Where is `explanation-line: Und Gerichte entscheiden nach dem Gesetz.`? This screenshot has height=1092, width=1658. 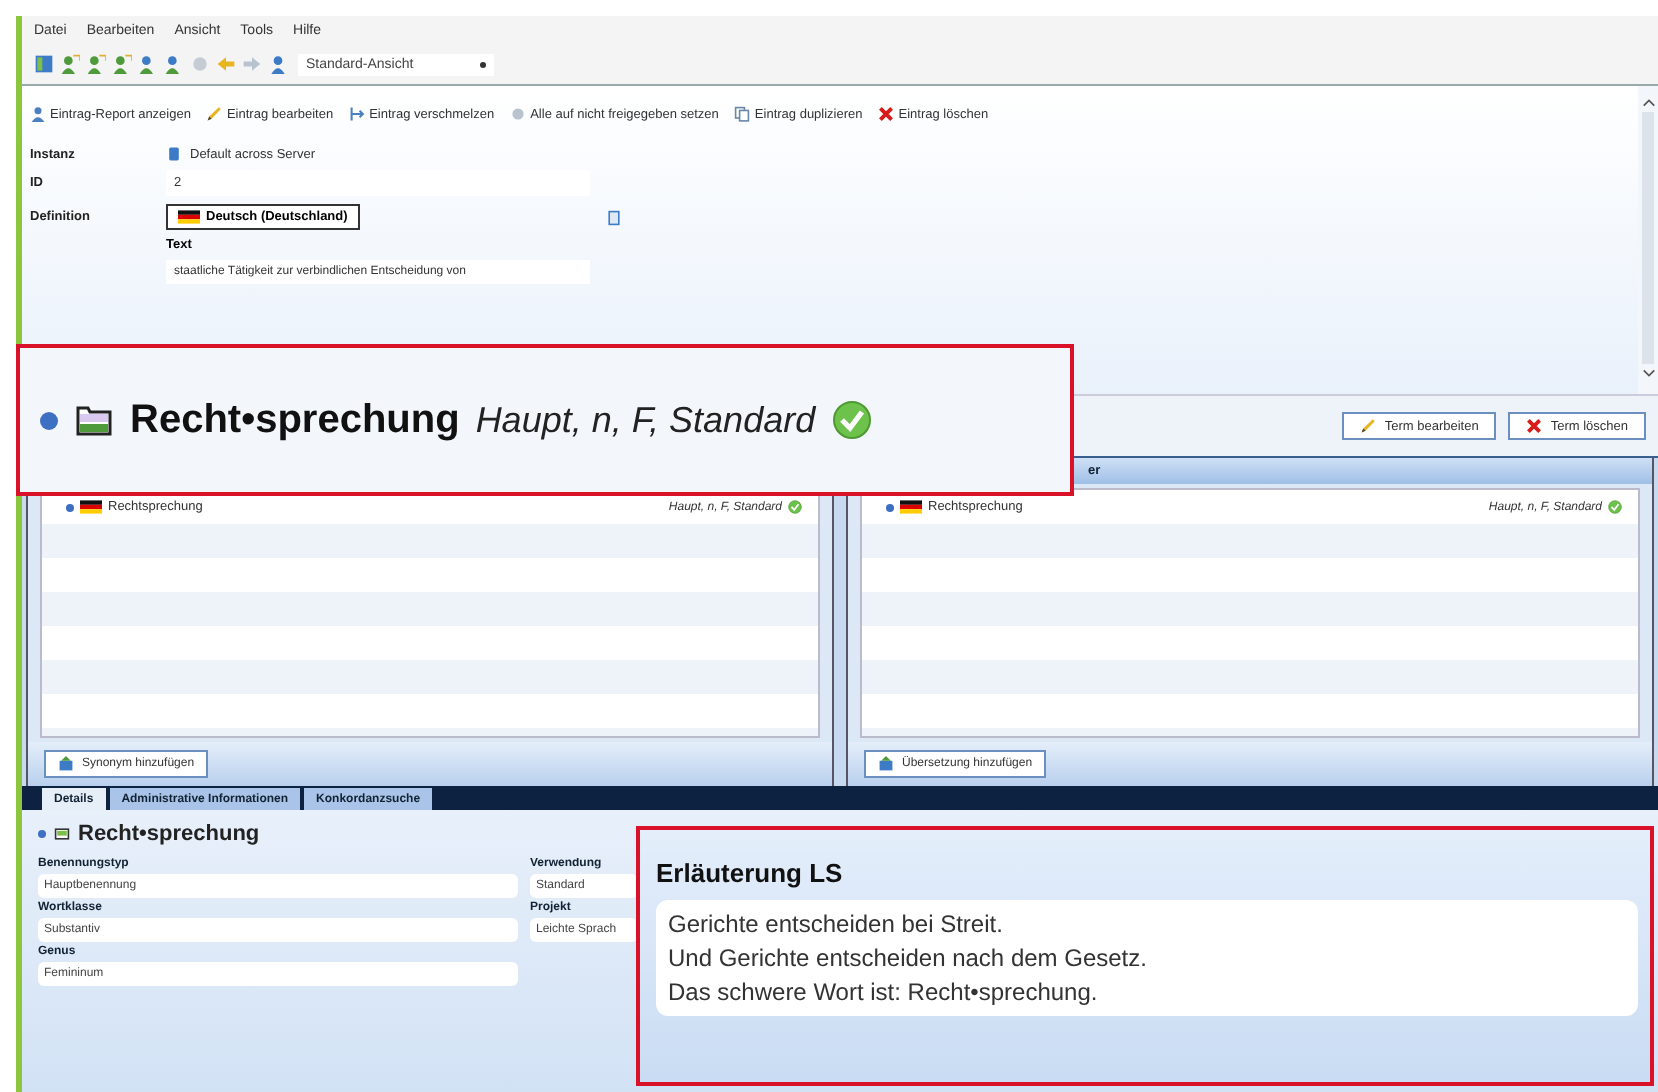 explanation-line: Und Gerichte entscheiden nach dem Gesetz. is located at coordinates (908, 958).